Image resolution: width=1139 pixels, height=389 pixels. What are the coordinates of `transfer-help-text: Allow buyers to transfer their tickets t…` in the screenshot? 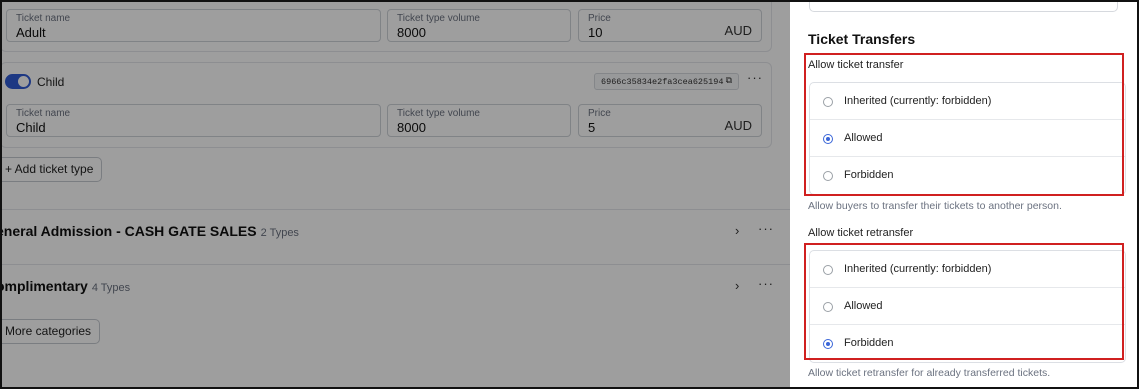 It's located at (935, 206).